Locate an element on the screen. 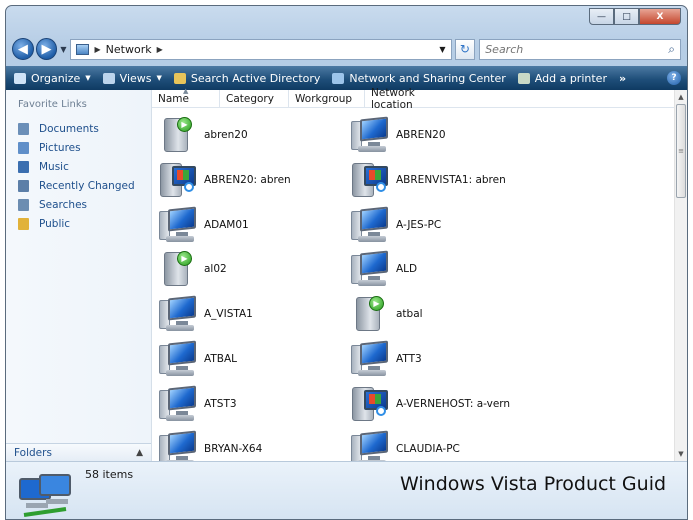 The width and height of the screenshot is (693, 520). favorite-link-documents: Documents is located at coordinates (78, 128).